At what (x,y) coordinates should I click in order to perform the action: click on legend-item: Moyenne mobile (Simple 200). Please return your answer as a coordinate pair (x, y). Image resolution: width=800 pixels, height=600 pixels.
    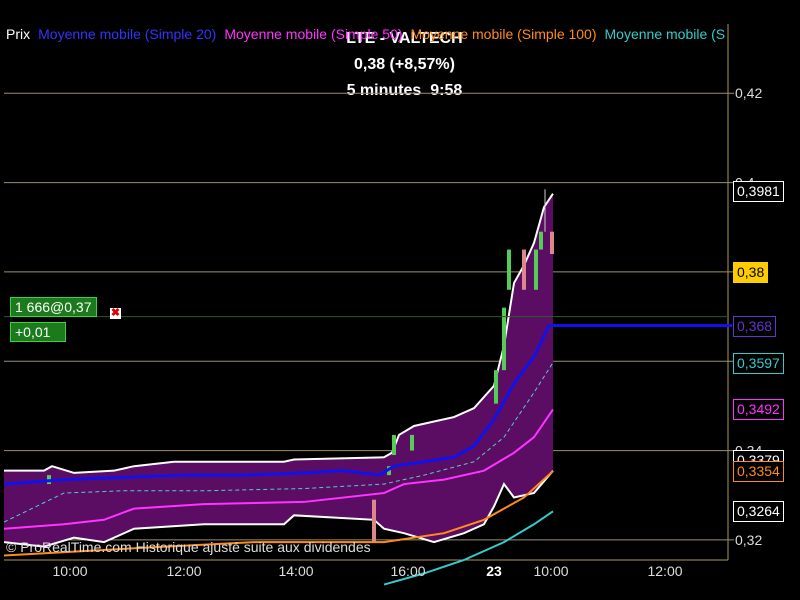
    Looking at the image, I should click on (665, 34).